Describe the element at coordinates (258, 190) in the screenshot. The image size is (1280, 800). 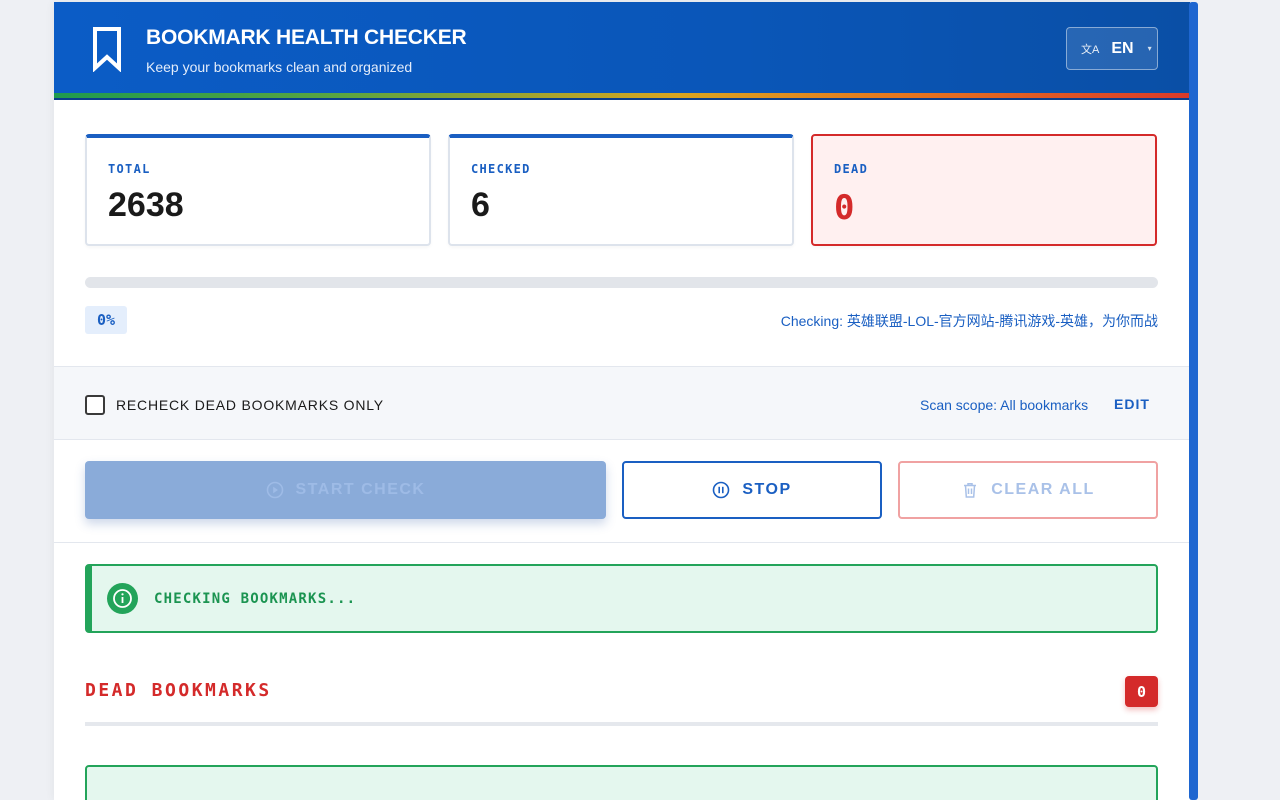
I see `stat-card-total: TOTAL 2638` at that location.